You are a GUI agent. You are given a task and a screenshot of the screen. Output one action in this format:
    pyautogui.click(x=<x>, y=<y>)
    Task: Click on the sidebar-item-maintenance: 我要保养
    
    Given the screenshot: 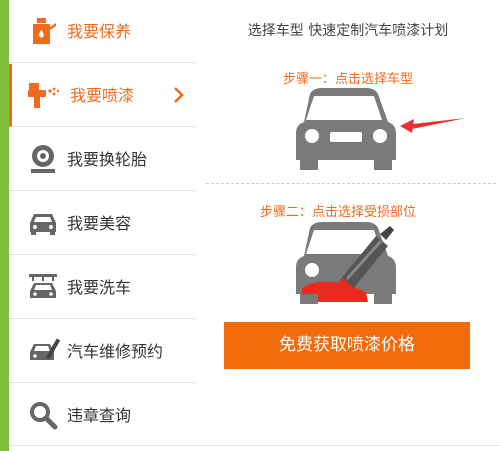 What is the action you would take?
    pyautogui.click(x=102, y=31)
    